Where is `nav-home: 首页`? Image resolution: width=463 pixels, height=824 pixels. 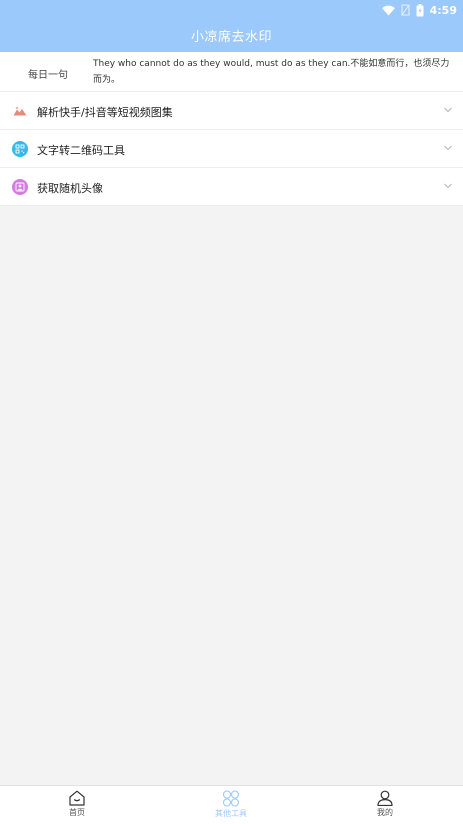
nav-home: 首页 is located at coordinates (77, 806).